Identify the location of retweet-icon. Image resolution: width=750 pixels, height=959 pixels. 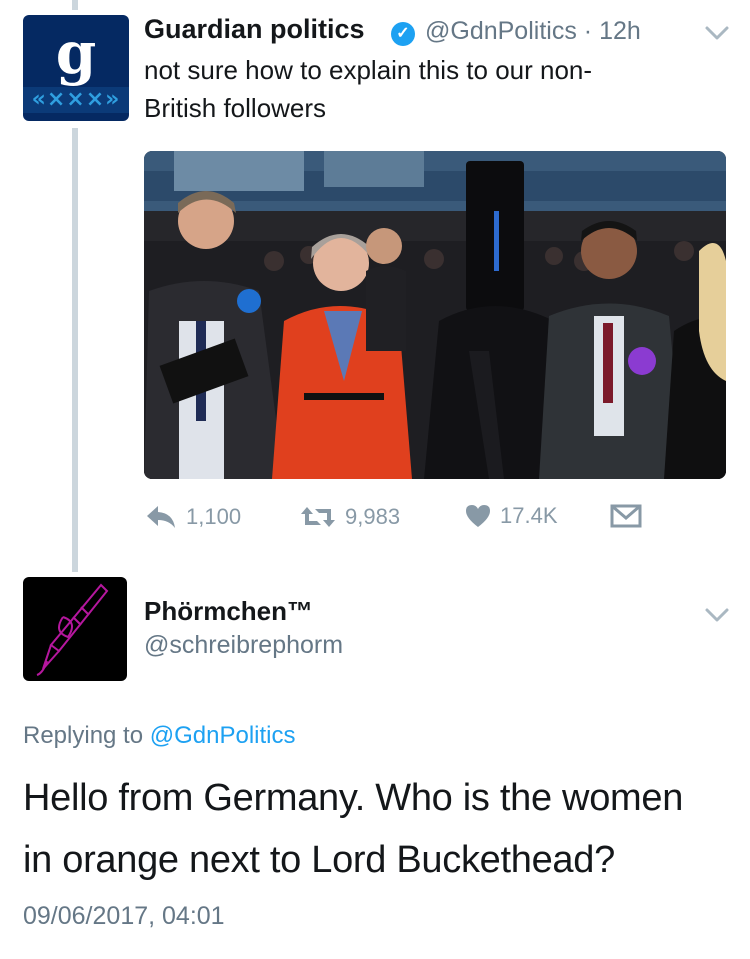
(318, 517).